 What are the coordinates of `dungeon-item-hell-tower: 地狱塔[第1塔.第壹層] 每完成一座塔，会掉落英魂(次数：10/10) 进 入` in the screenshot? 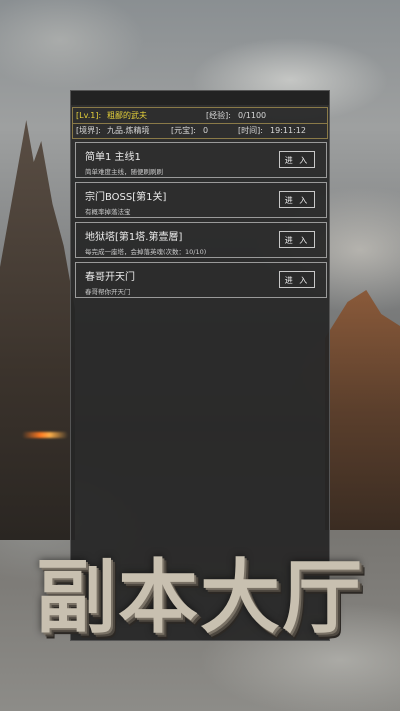 It's located at (201, 240).